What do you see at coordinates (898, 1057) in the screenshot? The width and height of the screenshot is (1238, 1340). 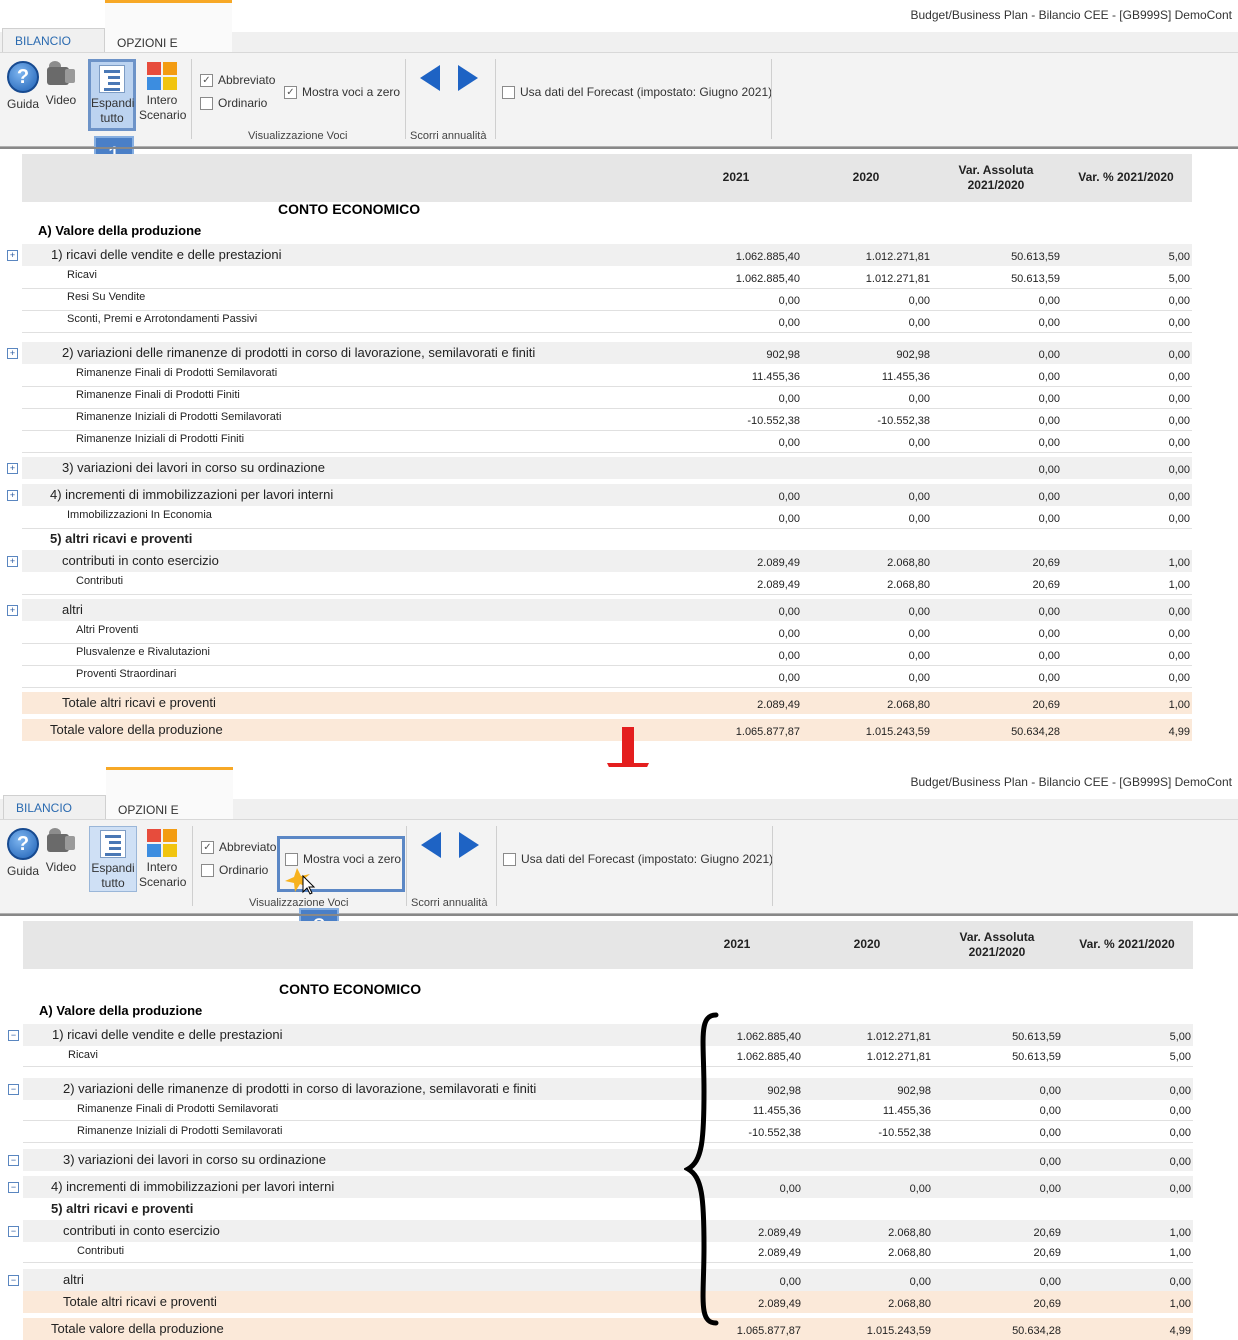 I see `value-2020: 1.012.271,81` at bounding box center [898, 1057].